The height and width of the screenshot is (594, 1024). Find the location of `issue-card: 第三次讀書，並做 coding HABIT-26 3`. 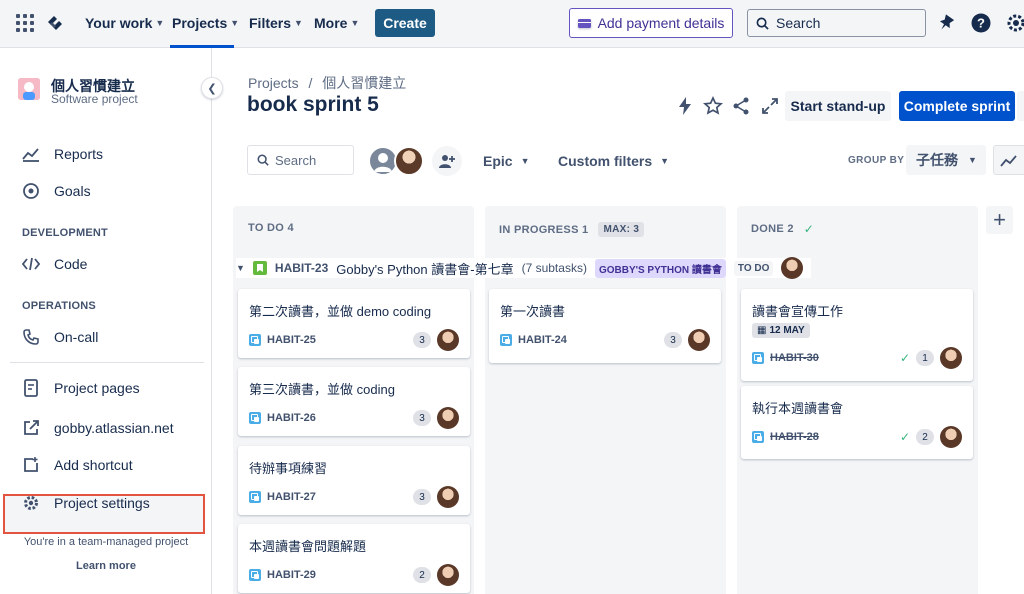

issue-card: 第三次讀書，並做 coding HABIT-26 3 is located at coordinates (354, 401).